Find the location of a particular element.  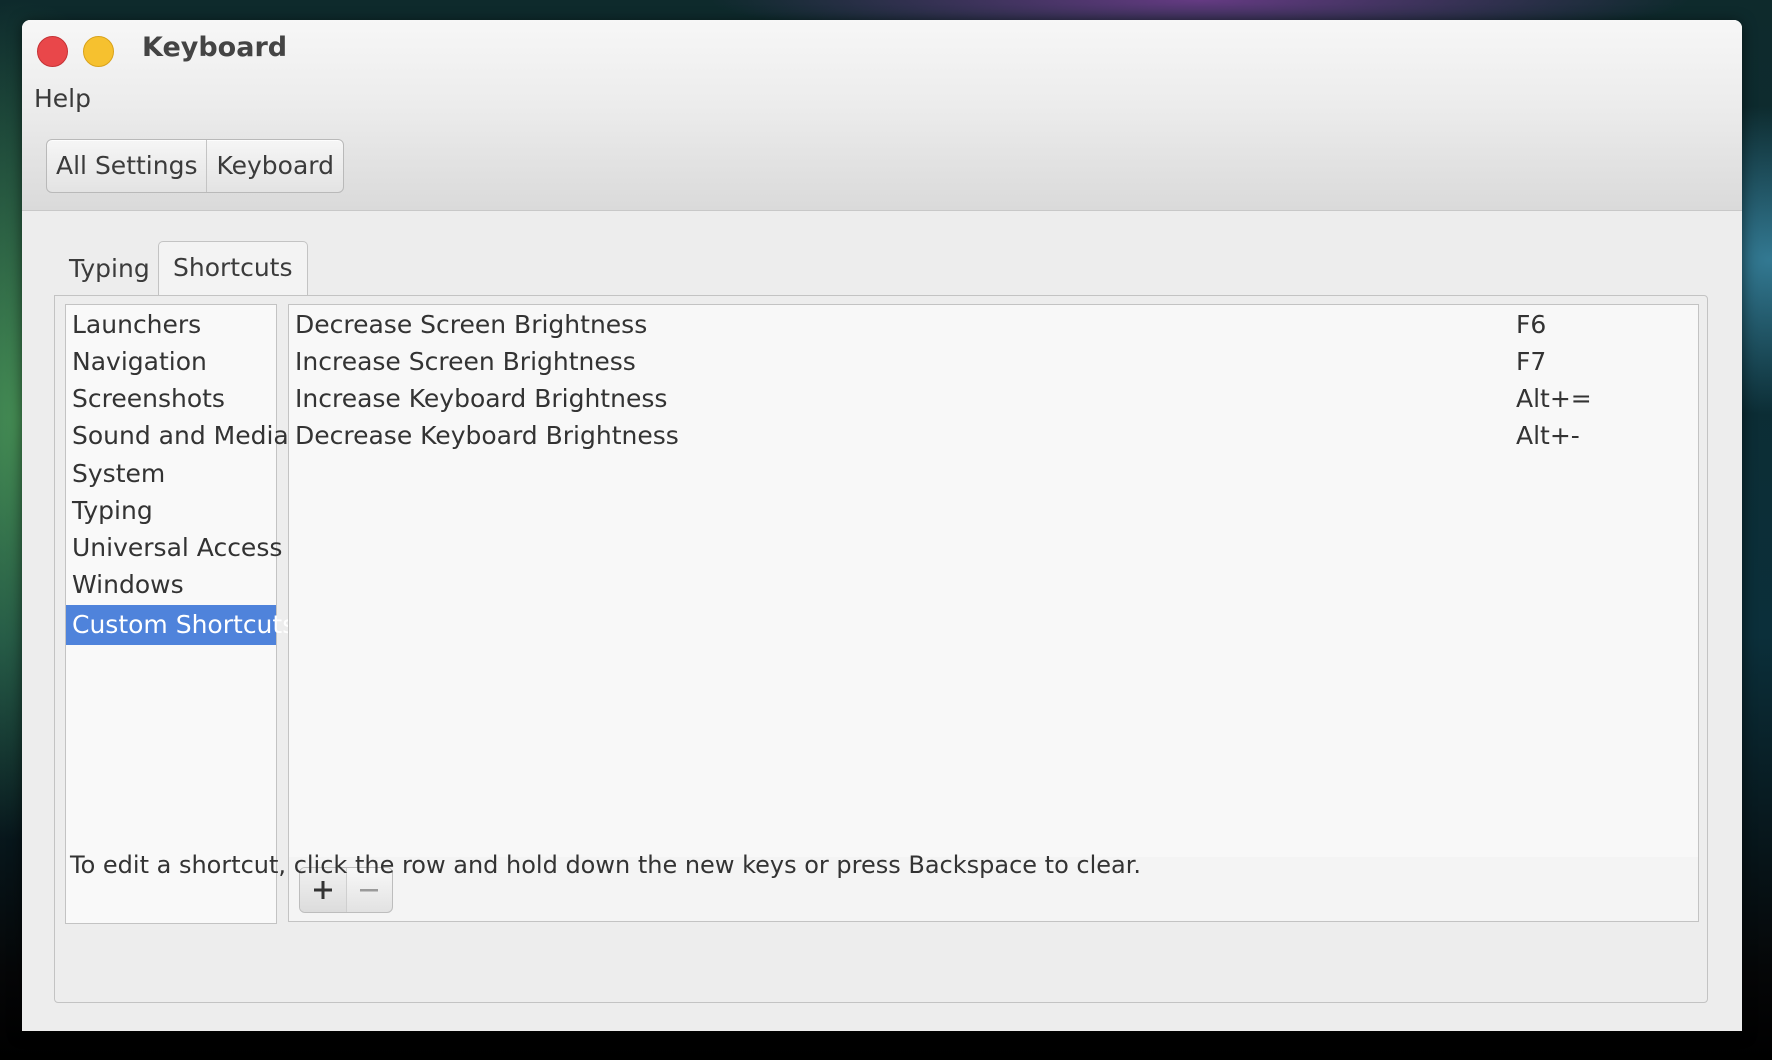

shortcut-row: Decrease Screen Brightness F6 is located at coordinates (993, 325).